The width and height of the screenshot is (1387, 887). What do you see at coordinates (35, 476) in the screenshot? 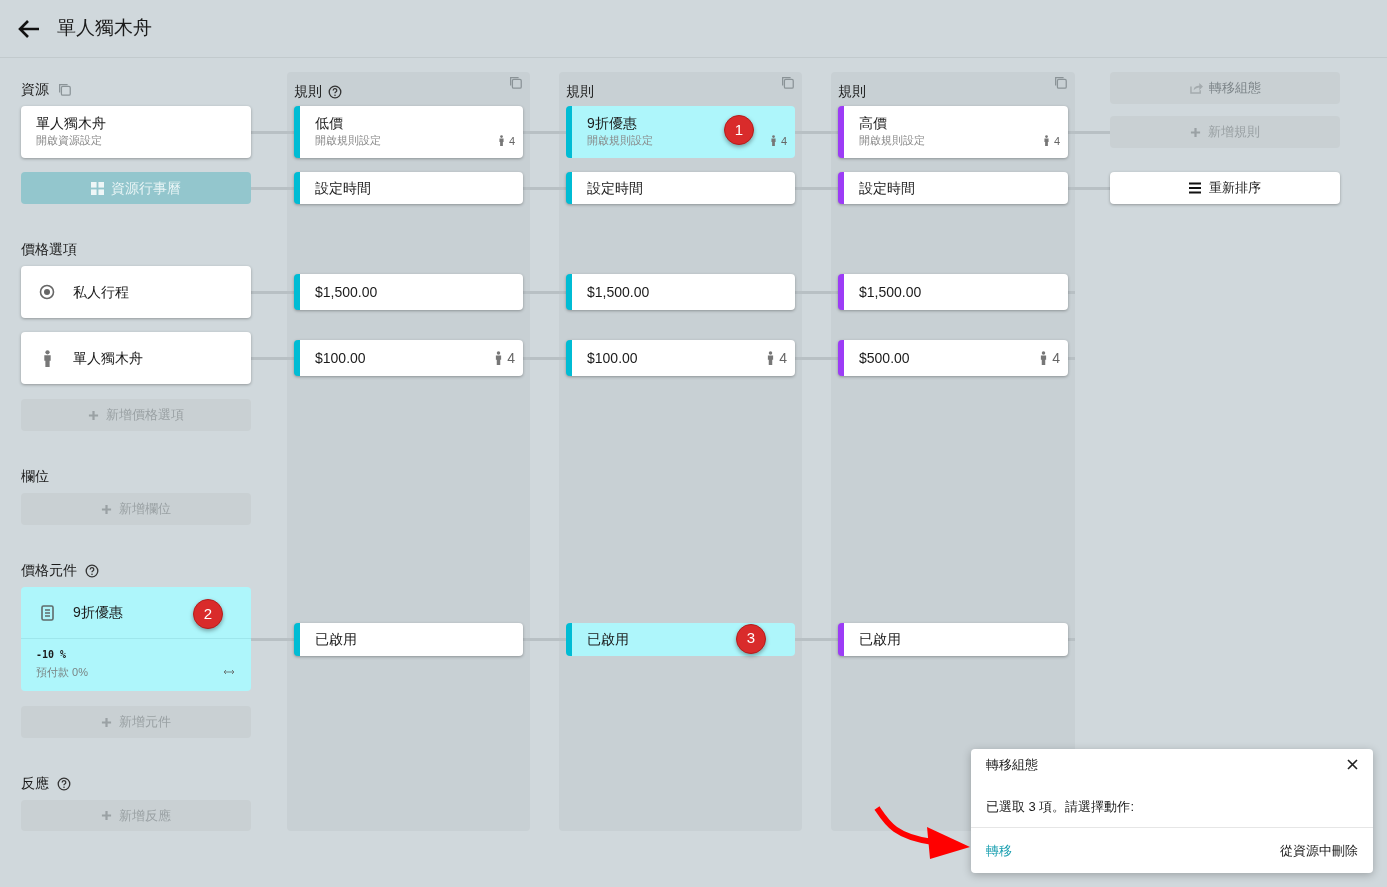
I see `section-heading: 欄位` at bounding box center [35, 476].